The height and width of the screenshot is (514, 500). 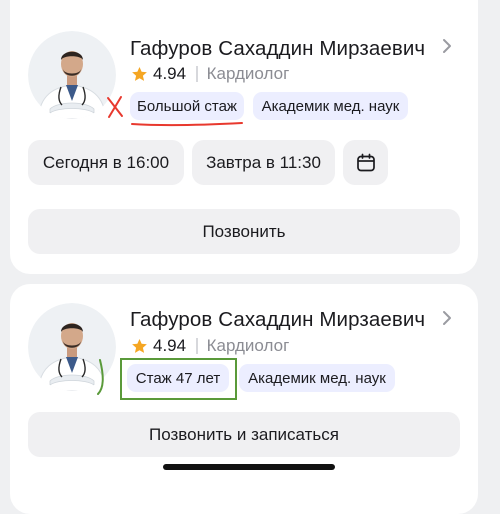 I want to click on calendar-button, so click(x=365, y=162).